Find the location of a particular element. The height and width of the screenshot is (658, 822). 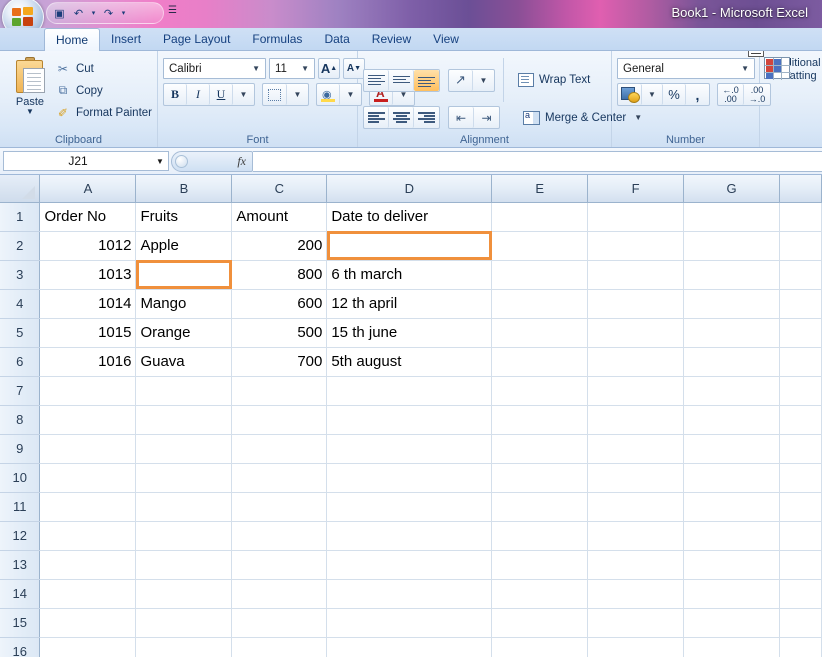

cell-G8 is located at coordinates (731, 420).